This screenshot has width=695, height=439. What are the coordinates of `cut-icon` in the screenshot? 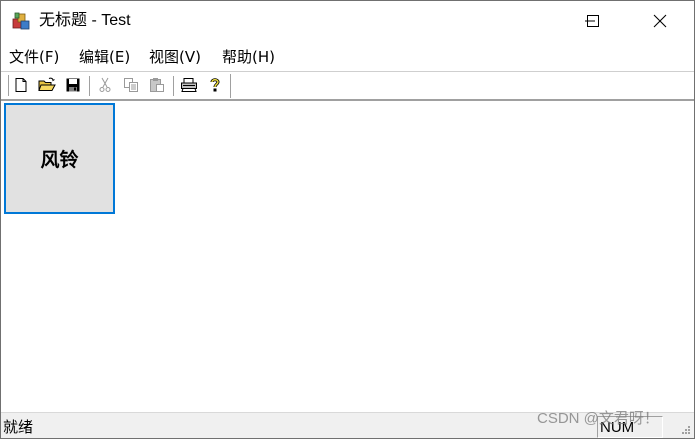 It's located at (105, 84).